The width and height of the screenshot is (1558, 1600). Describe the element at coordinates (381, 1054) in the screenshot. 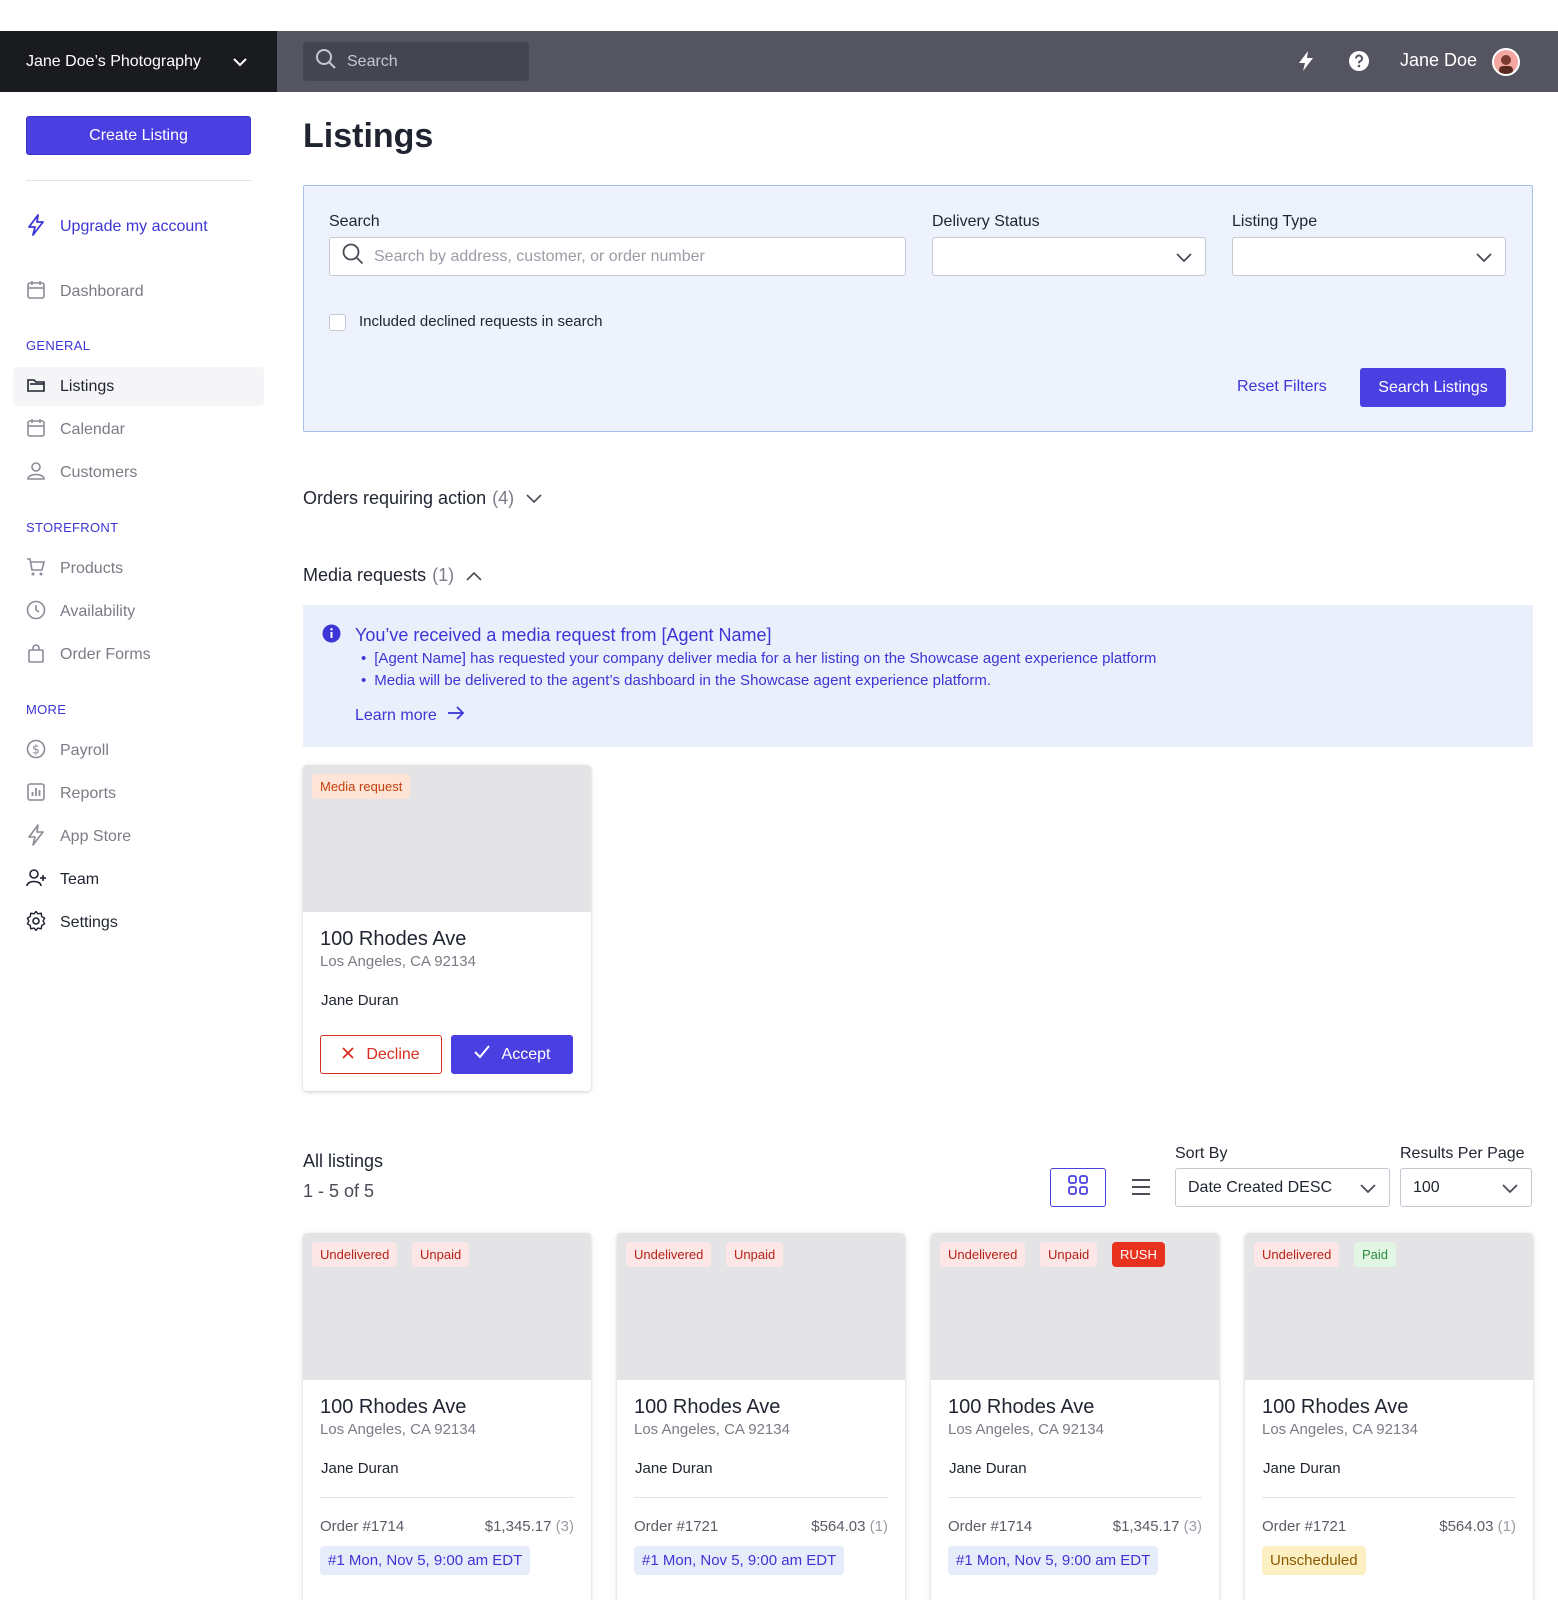

I see `decline-button: Decline` at that location.